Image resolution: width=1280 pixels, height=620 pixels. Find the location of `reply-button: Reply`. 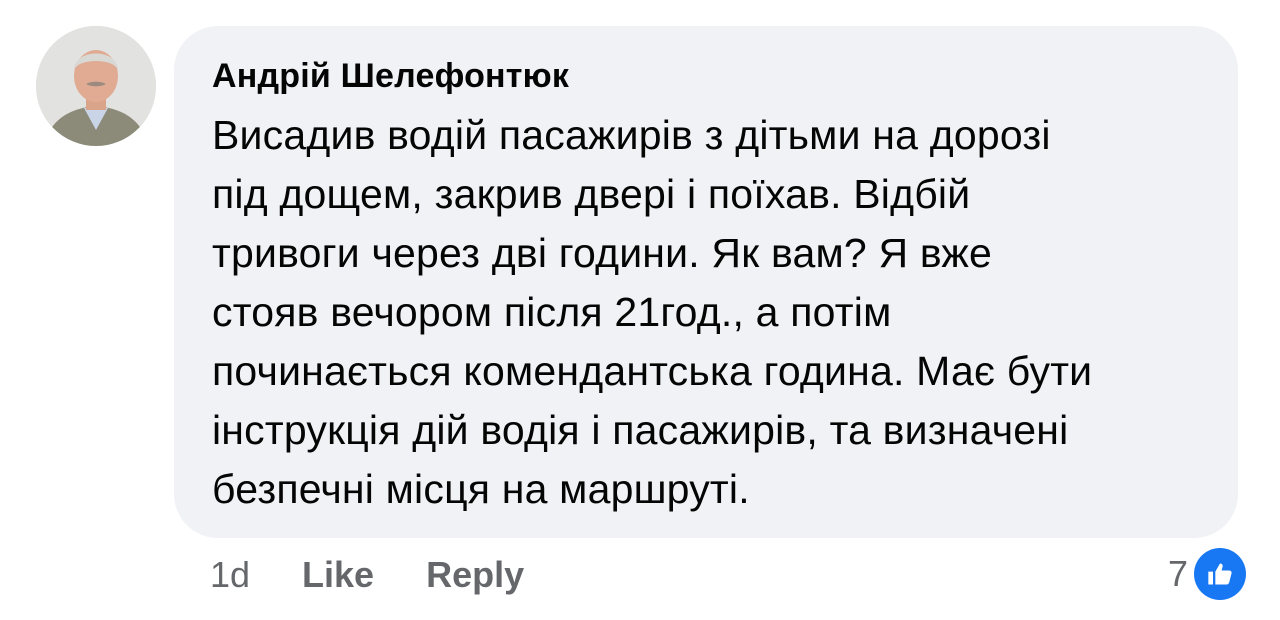

reply-button: Reply is located at coordinates (475, 575).